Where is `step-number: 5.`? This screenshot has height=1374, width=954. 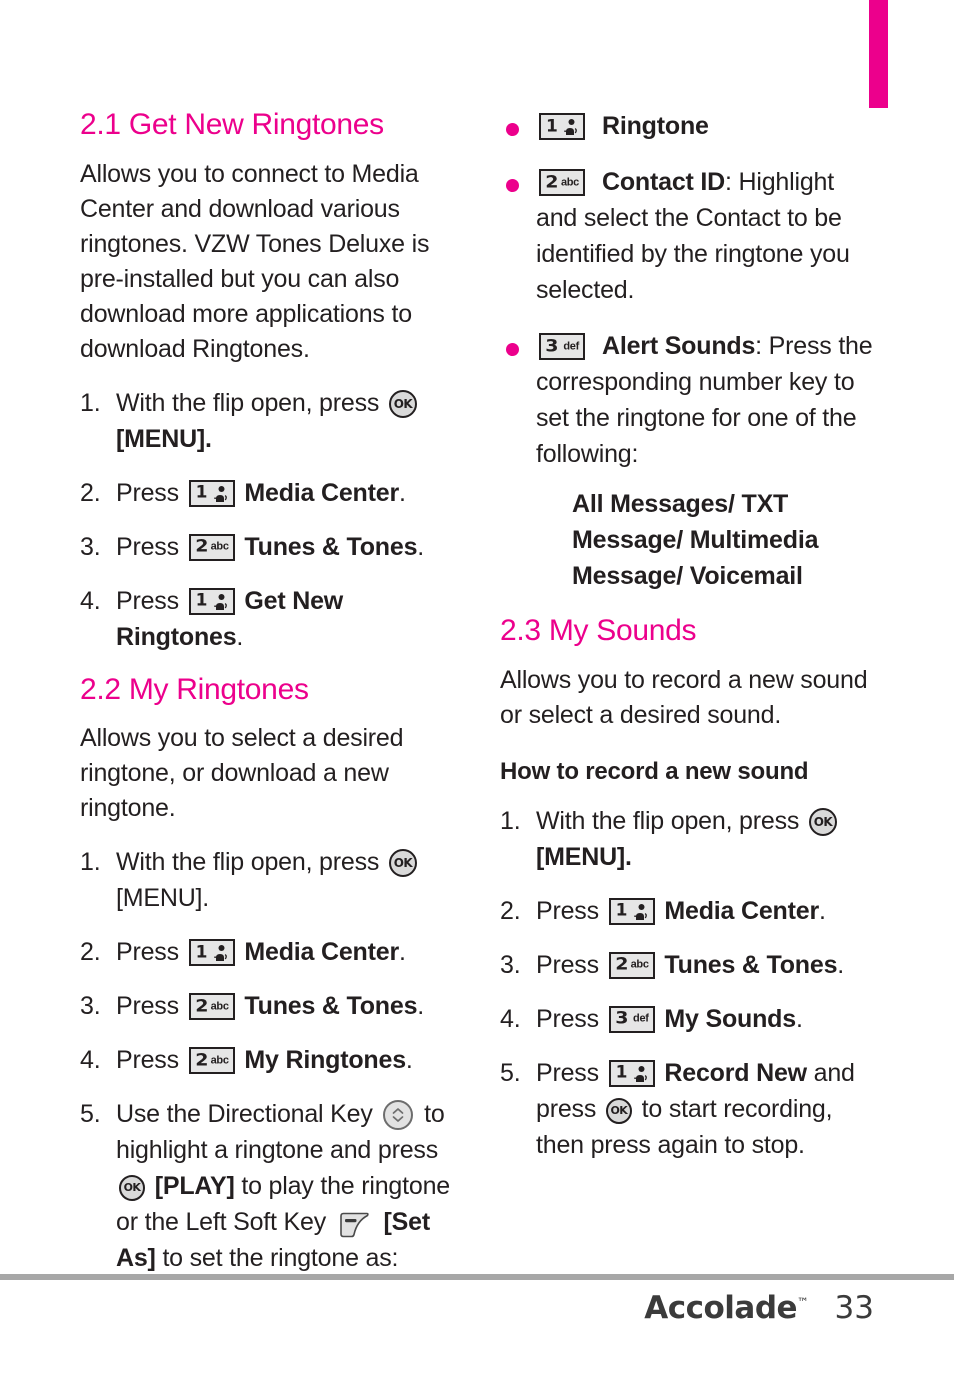 step-number: 5. is located at coordinates (90, 1114).